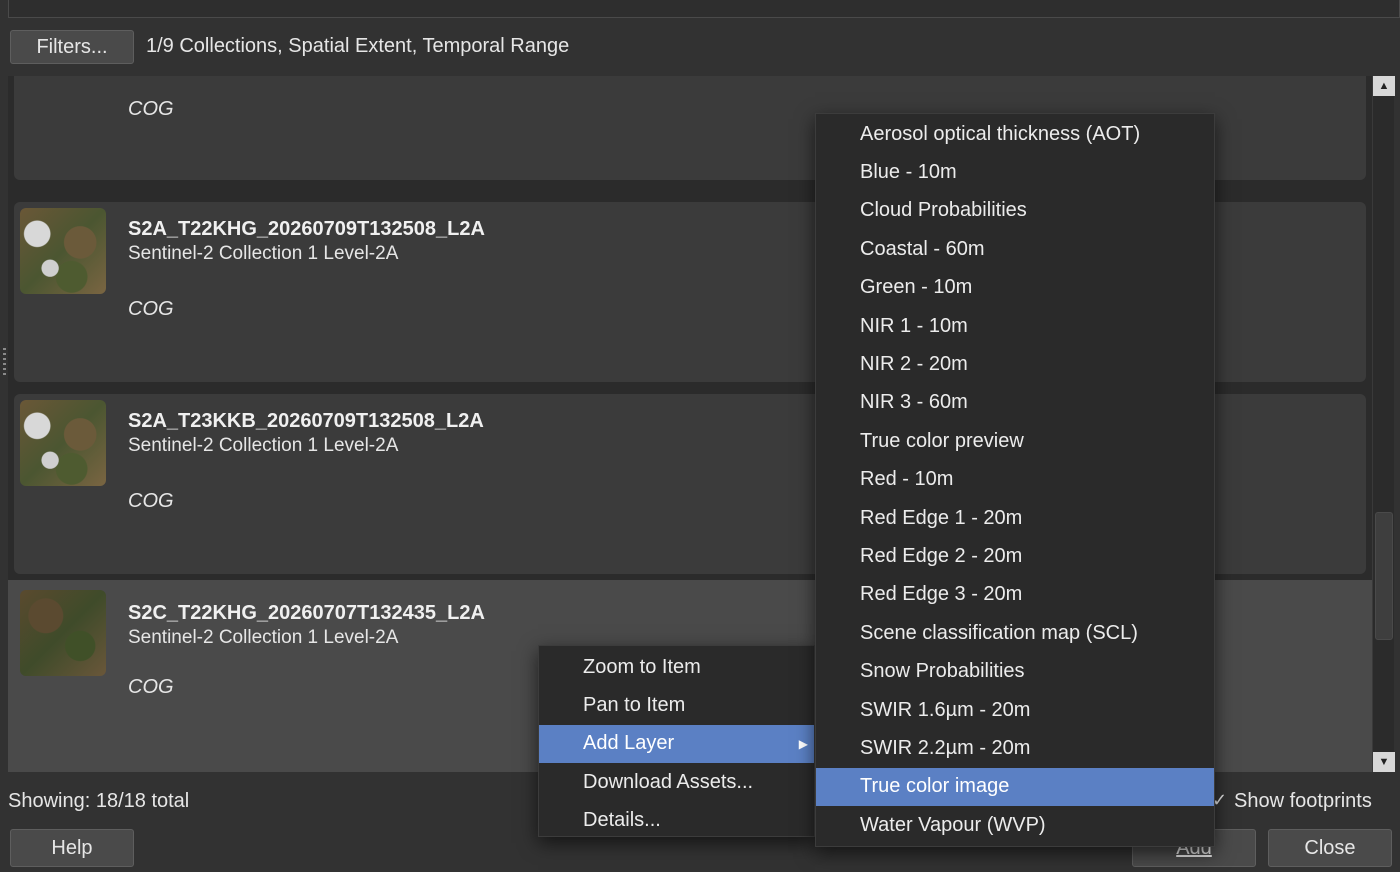  What do you see at coordinates (1015, 288) in the screenshot?
I see `asset-item: Green - 10m` at bounding box center [1015, 288].